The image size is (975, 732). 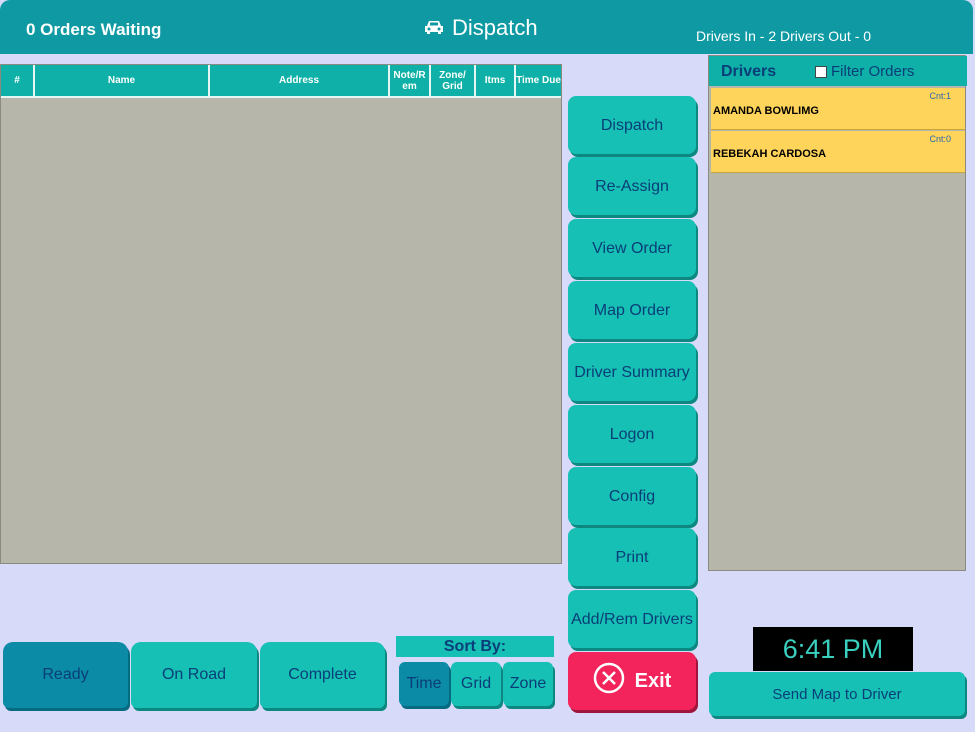 What do you see at coordinates (632, 619) in the screenshot?
I see `add-rem-drivers-button: Add/Rem Drivers` at bounding box center [632, 619].